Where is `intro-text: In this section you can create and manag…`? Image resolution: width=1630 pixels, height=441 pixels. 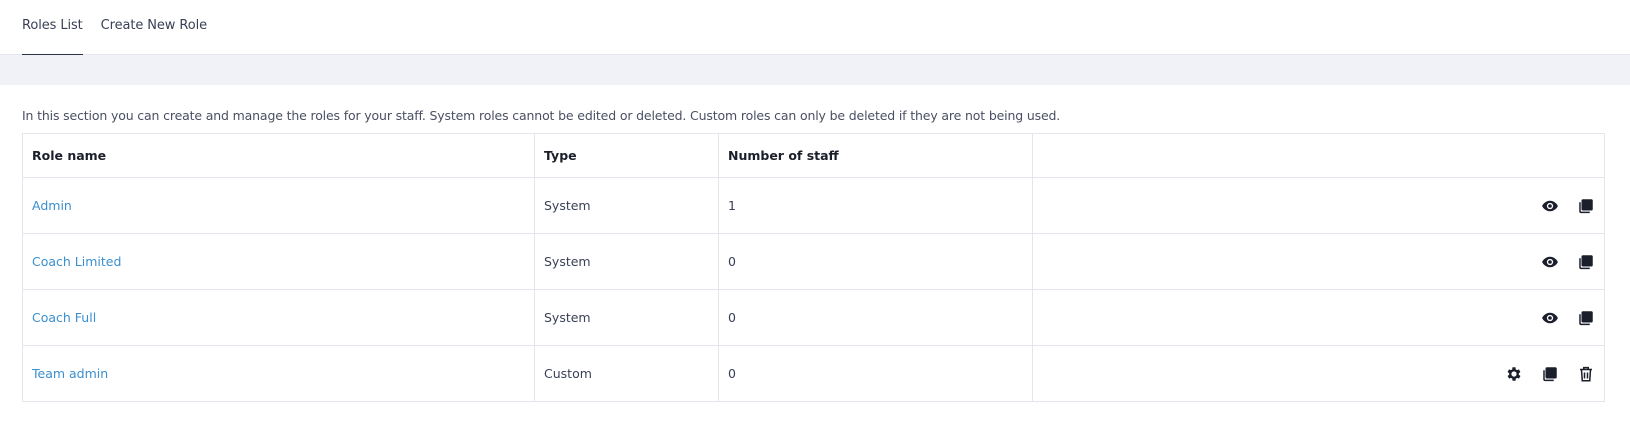
intro-text: In this section you can create and manag… is located at coordinates (541, 115).